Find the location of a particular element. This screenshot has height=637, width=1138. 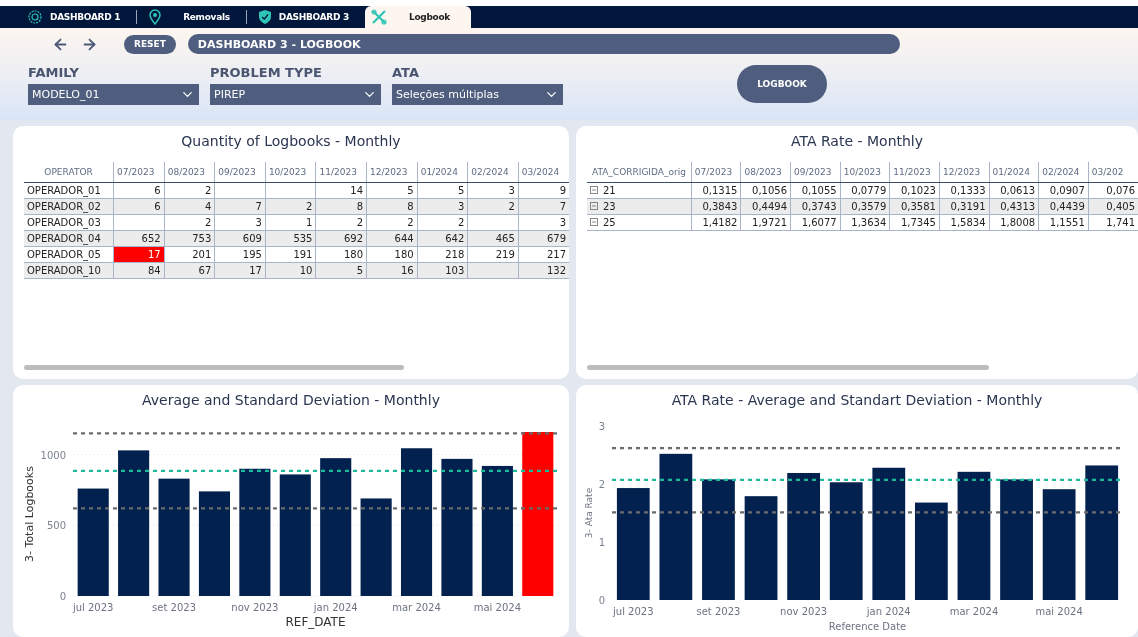

row-label: 25 is located at coordinates (609, 222).